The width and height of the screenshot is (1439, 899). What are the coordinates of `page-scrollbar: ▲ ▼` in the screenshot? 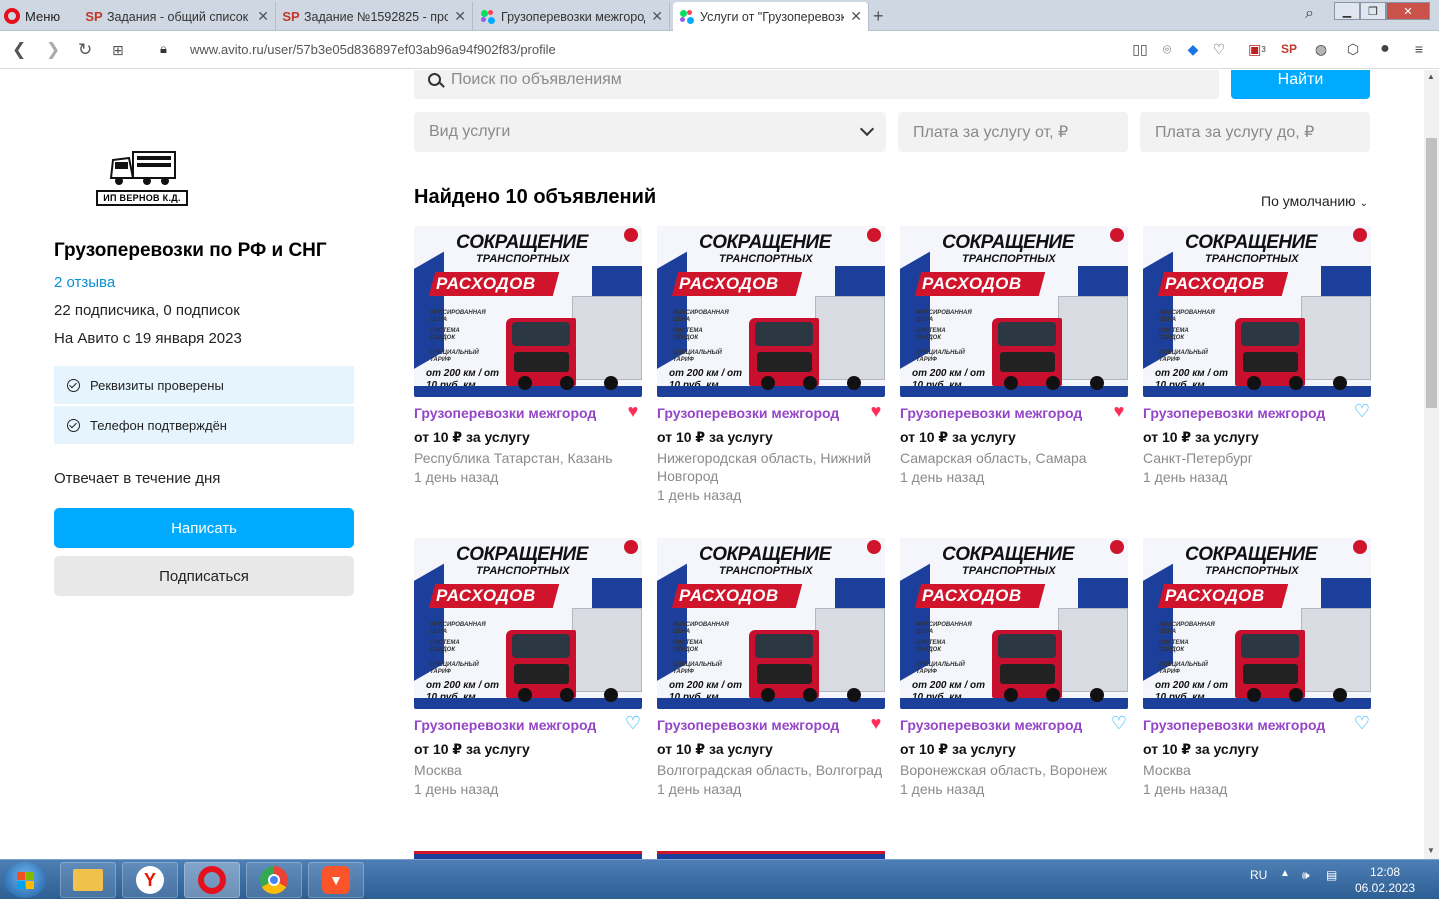 It's located at (1431, 464).